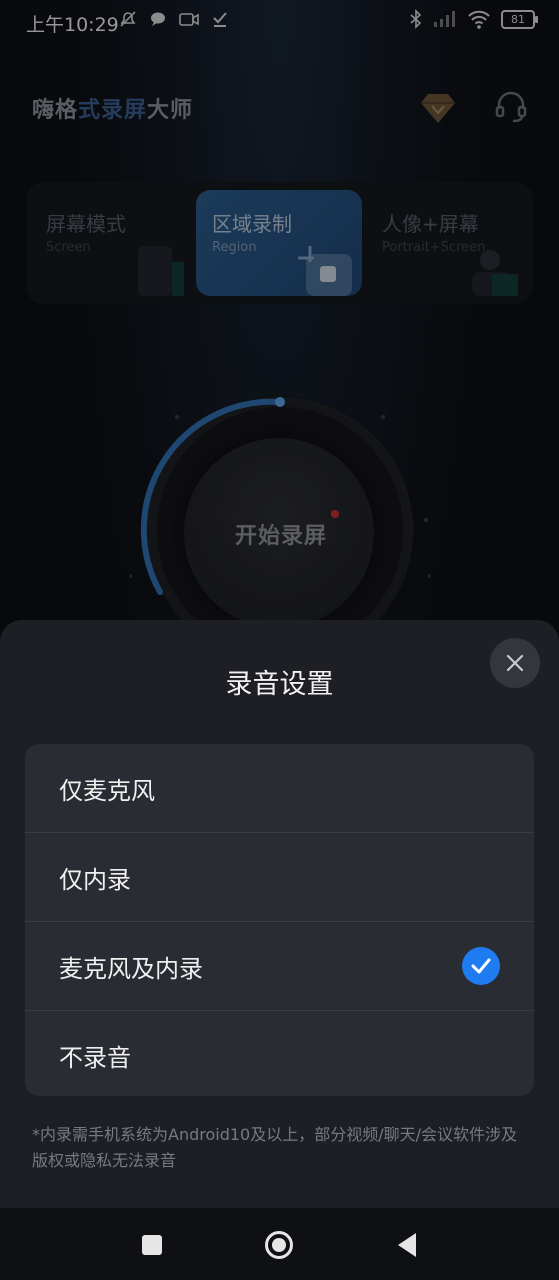 The height and width of the screenshot is (1280, 559). Describe the element at coordinates (279, 966) in the screenshot. I see `option-mic-and-internal: 麦克风及内录` at that location.